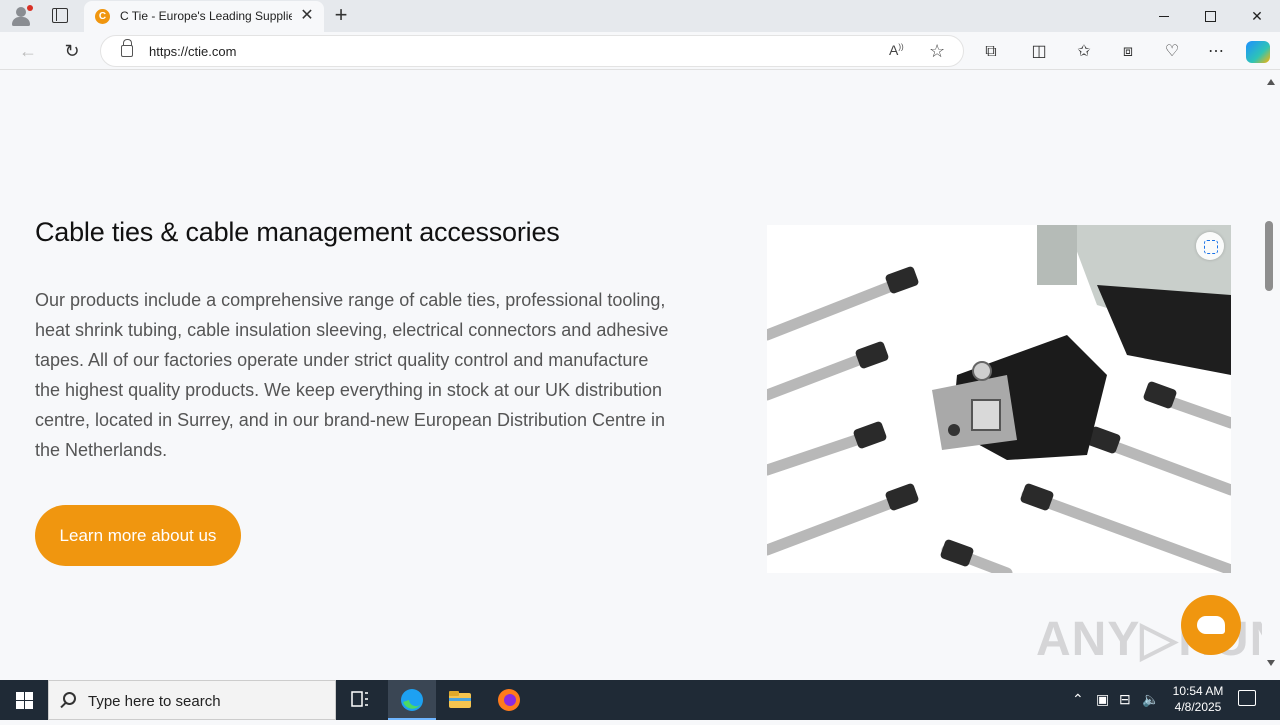  Describe the element at coordinates (307, 16) in the screenshot. I see `tab-close-icon: ✕` at that location.